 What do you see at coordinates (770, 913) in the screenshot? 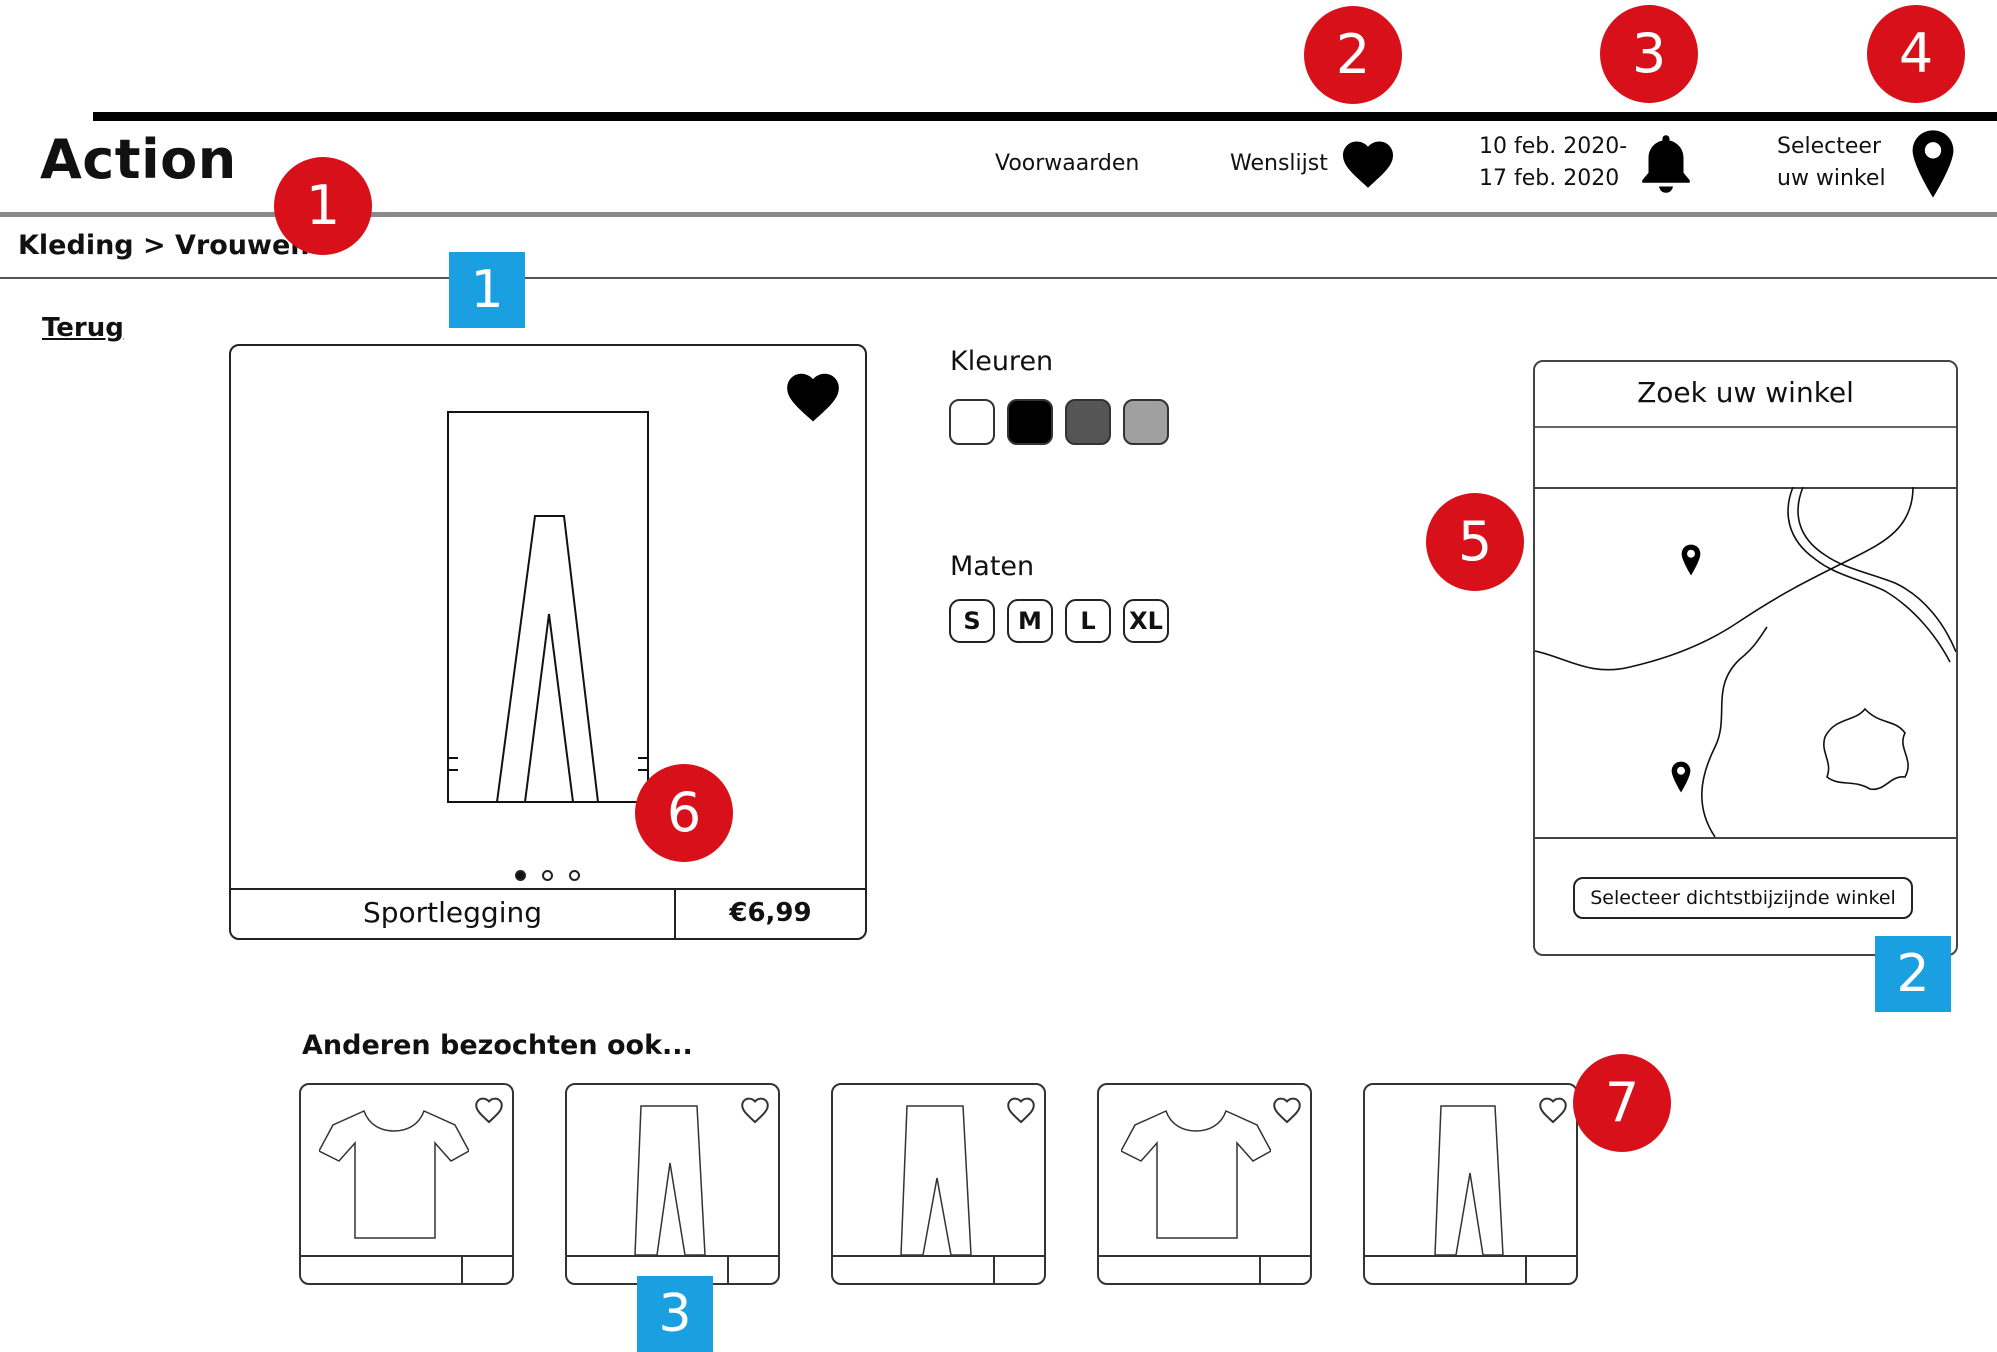
I see `product-price: €6,99` at bounding box center [770, 913].